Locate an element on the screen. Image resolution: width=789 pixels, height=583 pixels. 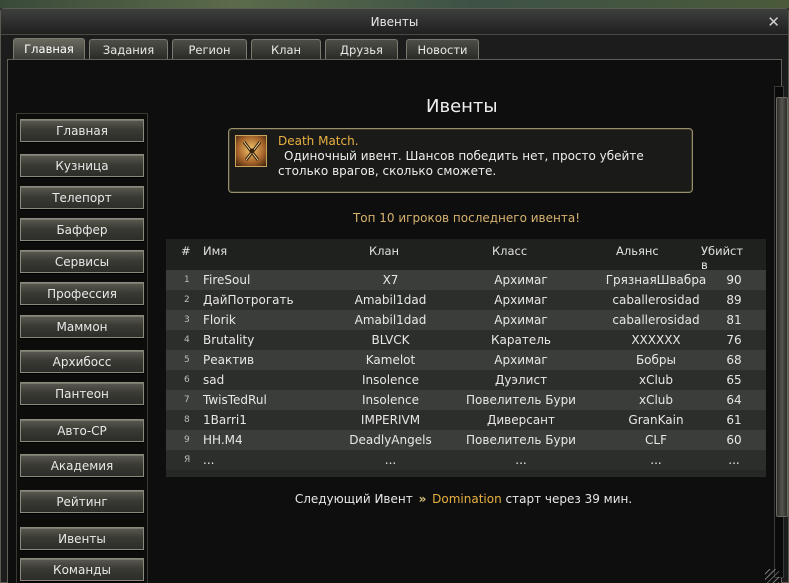
tab-main: Главная is located at coordinates (49, 49).